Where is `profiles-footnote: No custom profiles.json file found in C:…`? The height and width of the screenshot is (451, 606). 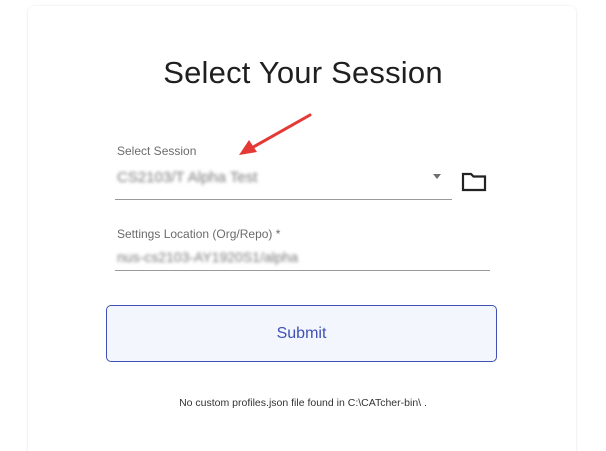
profiles-footnote: No custom profiles.json file found in C:… is located at coordinates (303, 403).